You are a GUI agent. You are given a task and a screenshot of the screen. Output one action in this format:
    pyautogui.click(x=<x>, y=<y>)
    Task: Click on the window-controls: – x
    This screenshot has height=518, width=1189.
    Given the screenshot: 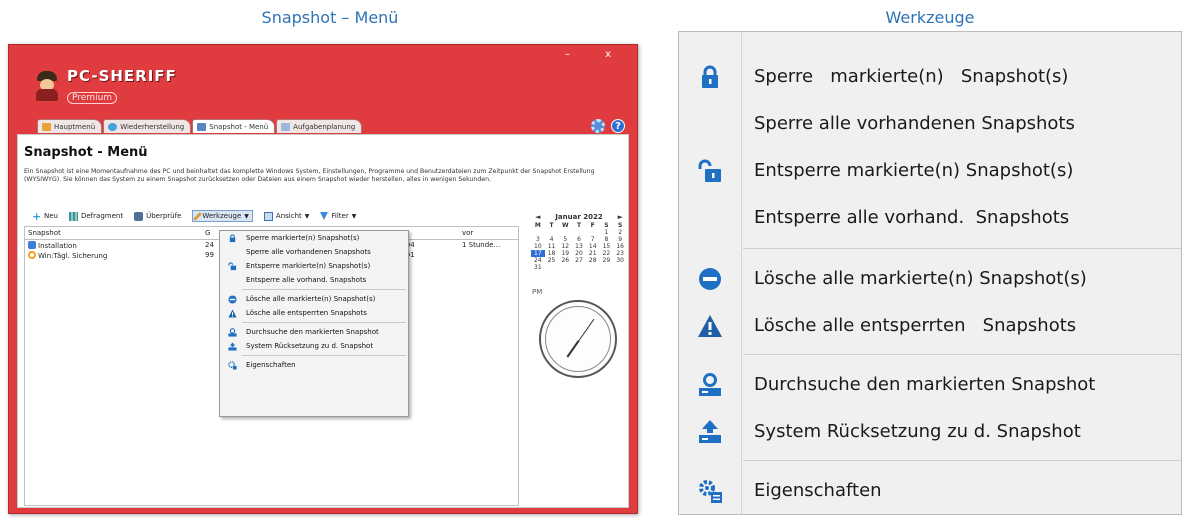 What is the action you would take?
    pyautogui.click(x=596, y=54)
    